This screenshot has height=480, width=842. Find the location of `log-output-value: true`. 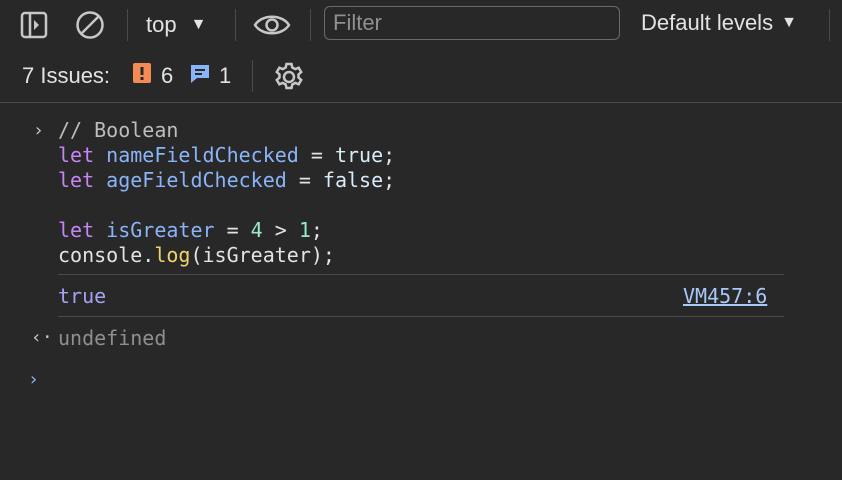

log-output-value: true is located at coordinates (82, 296).